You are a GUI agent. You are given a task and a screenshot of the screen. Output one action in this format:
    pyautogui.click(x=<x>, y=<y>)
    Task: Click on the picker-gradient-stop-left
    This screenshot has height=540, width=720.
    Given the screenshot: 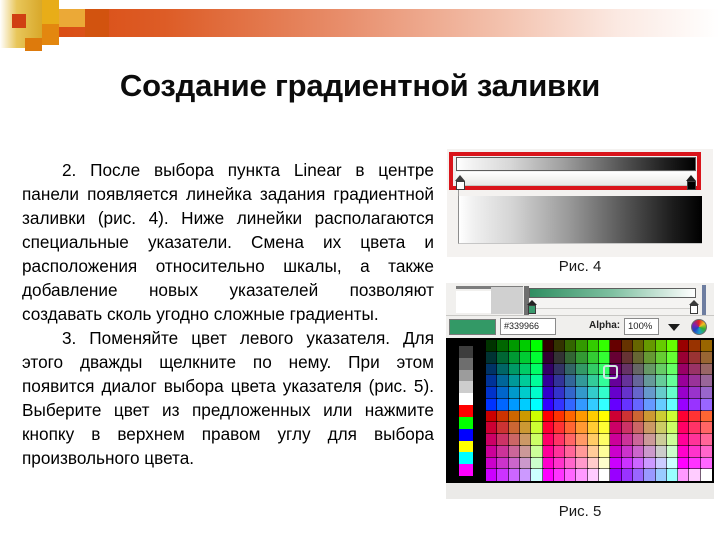 What is the action you would take?
    pyautogui.click(x=532, y=307)
    